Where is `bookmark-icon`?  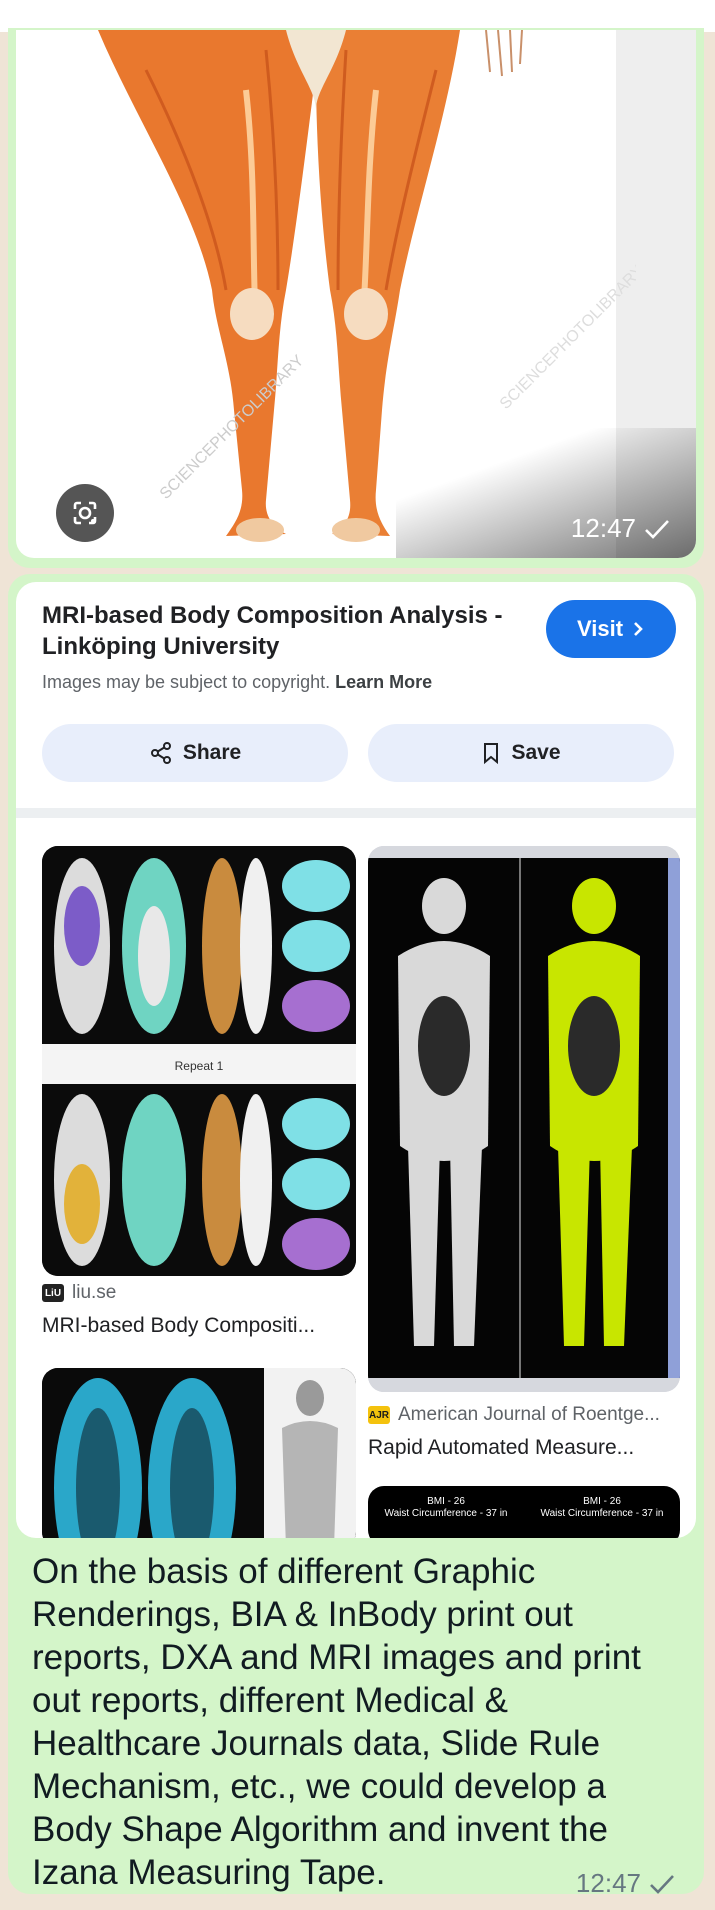
bookmark-icon is located at coordinates (491, 754).